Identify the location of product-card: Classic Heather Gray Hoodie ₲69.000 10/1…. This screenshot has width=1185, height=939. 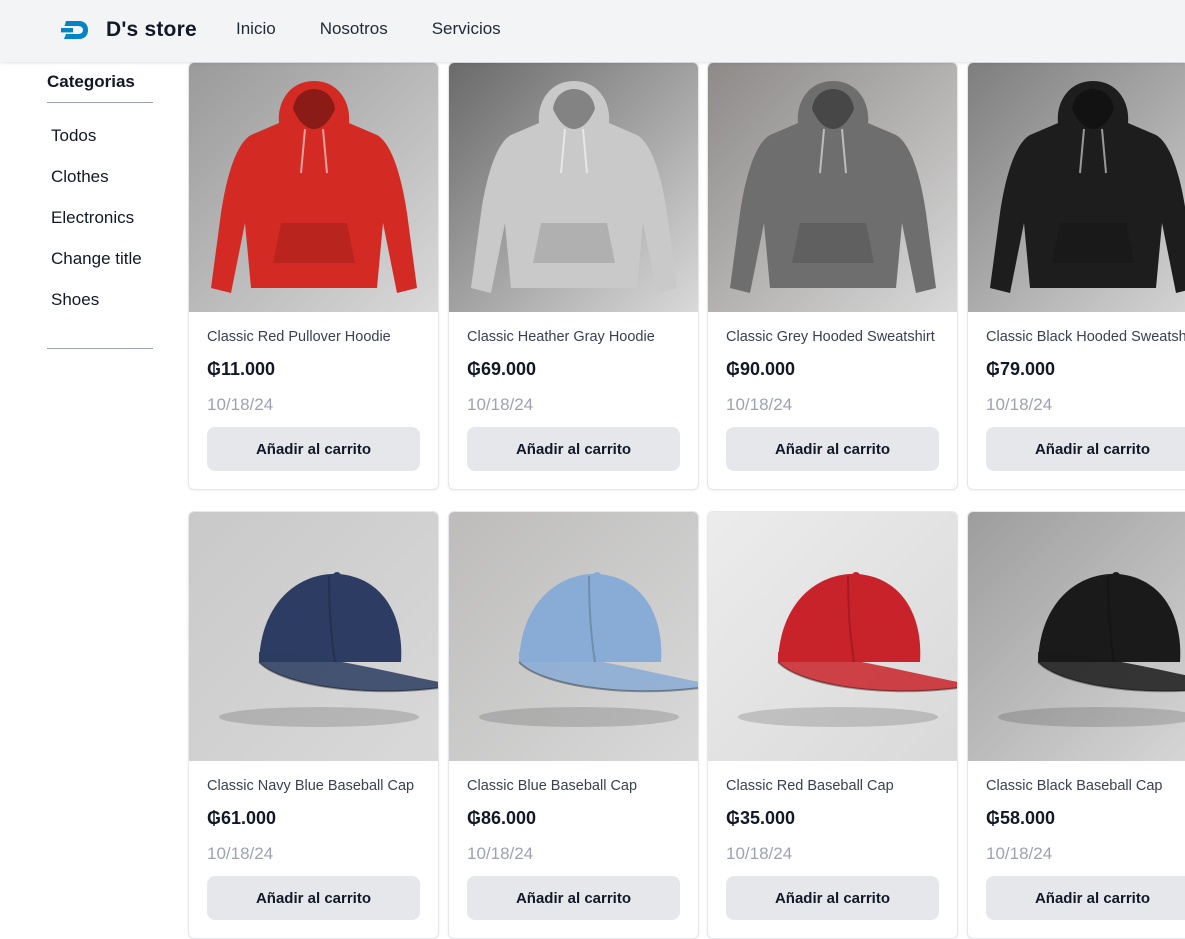
(573, 276).